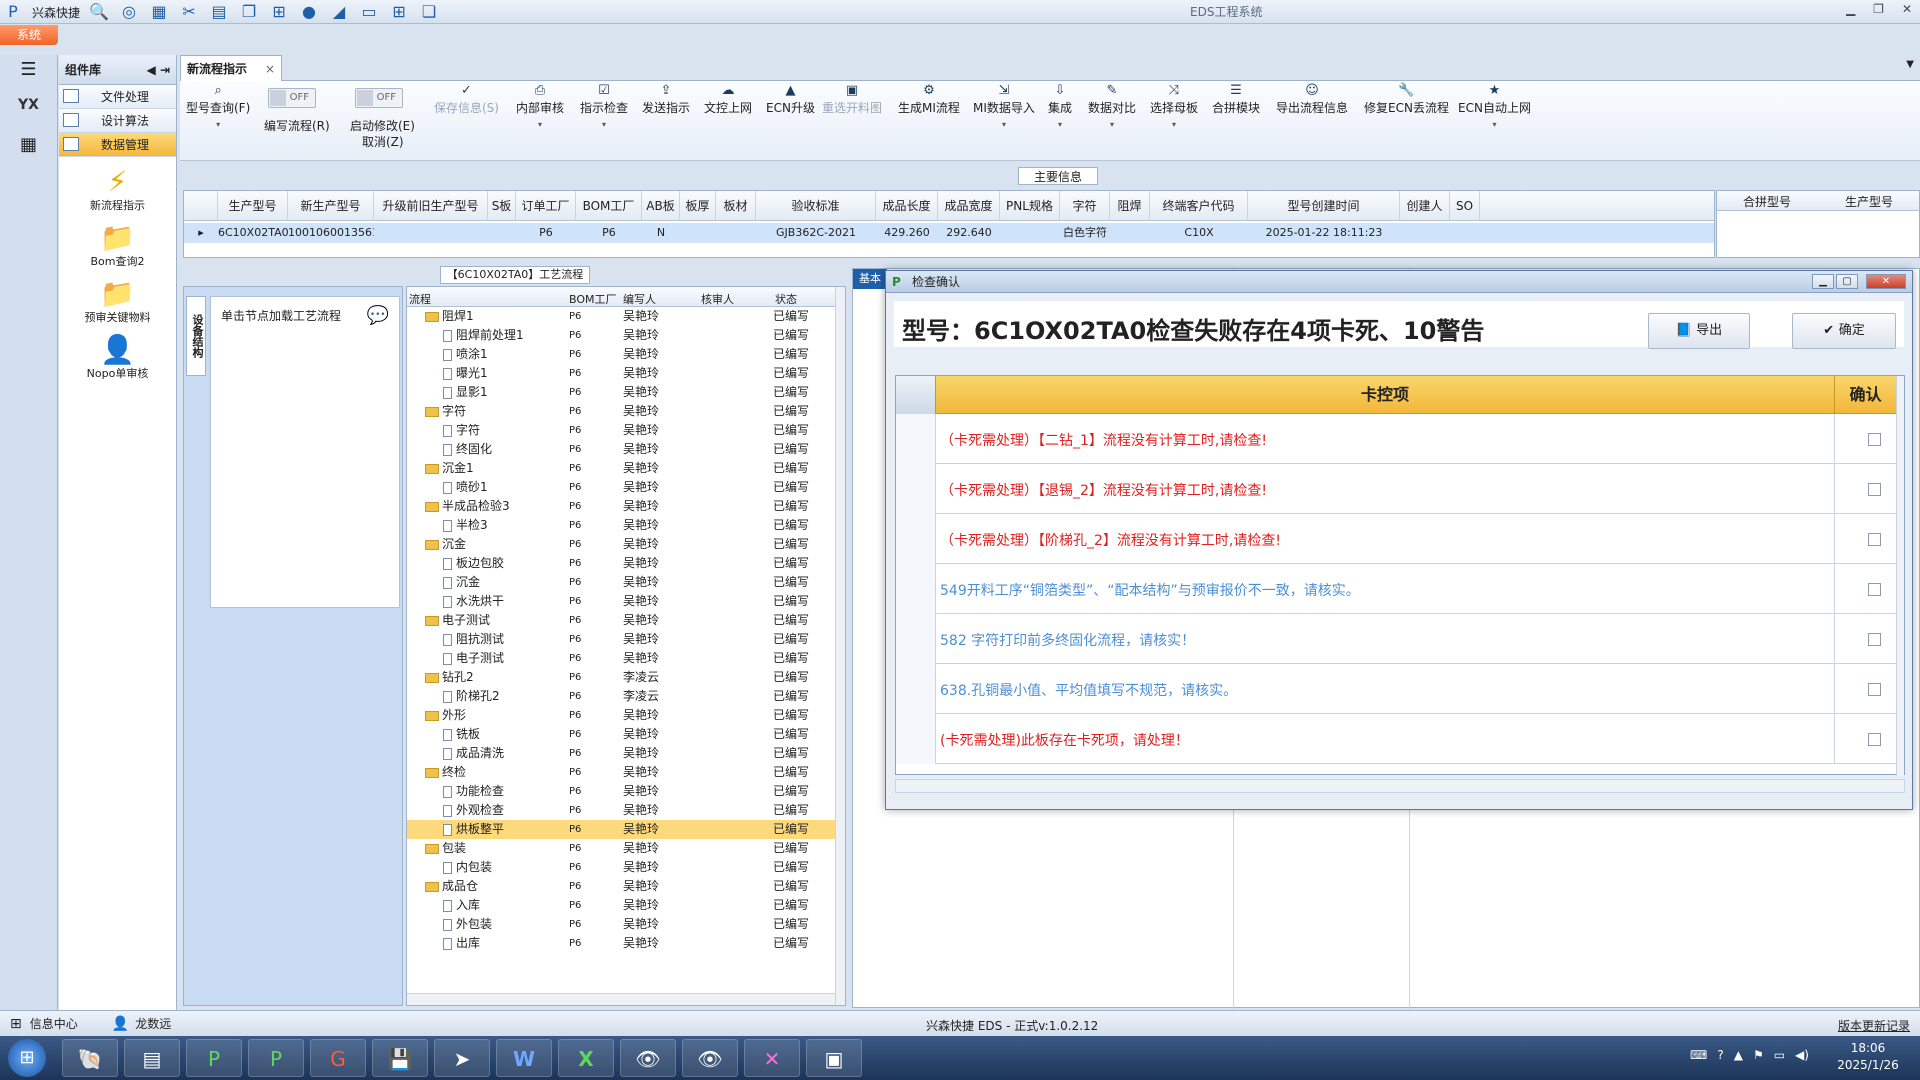 This screenshot has height=1080, width=1920. Describe the element at coordinates (816, 206) in the screenshot. I see `grid-header: 验收标准` at that location.